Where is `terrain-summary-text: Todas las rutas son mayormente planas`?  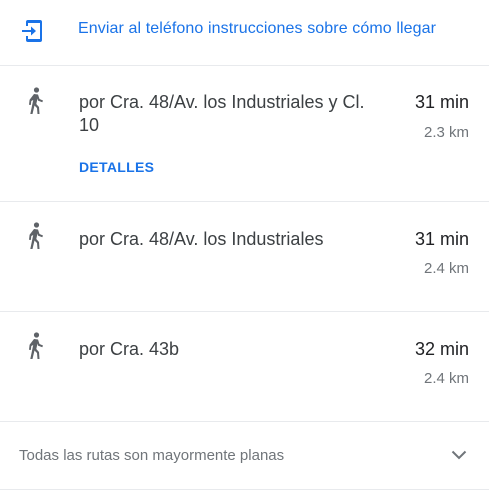
terrain-summary-text: Todas las rutas son mayormente planas is located at coordinates (152, 455).